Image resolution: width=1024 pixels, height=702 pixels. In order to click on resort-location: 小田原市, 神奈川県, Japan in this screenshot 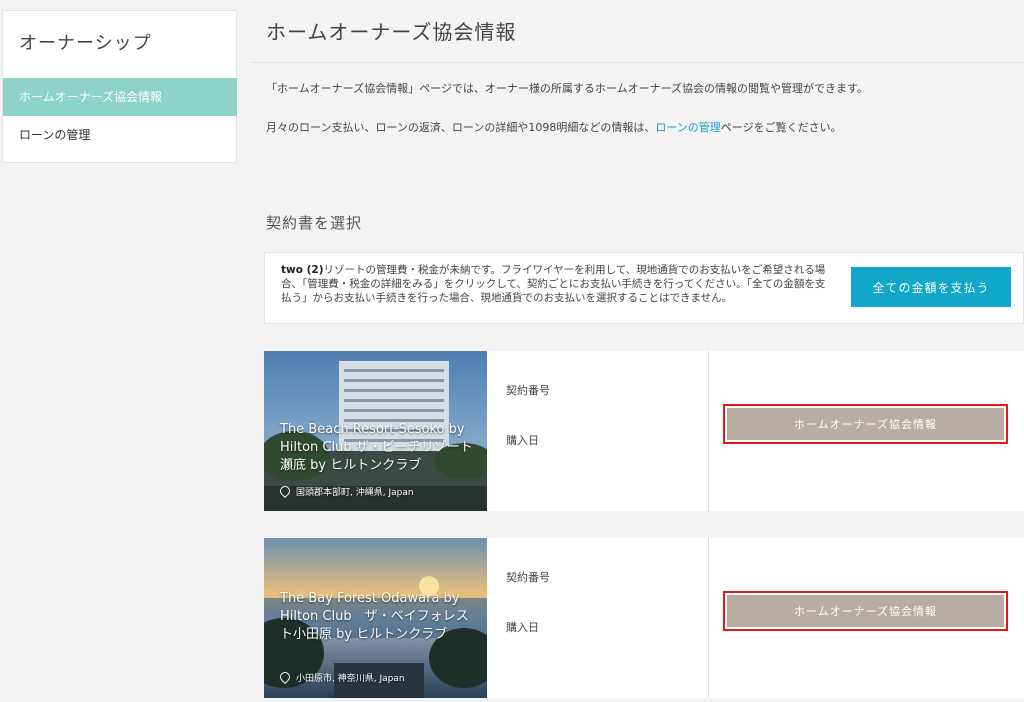, I will do `click(341, 677)`.